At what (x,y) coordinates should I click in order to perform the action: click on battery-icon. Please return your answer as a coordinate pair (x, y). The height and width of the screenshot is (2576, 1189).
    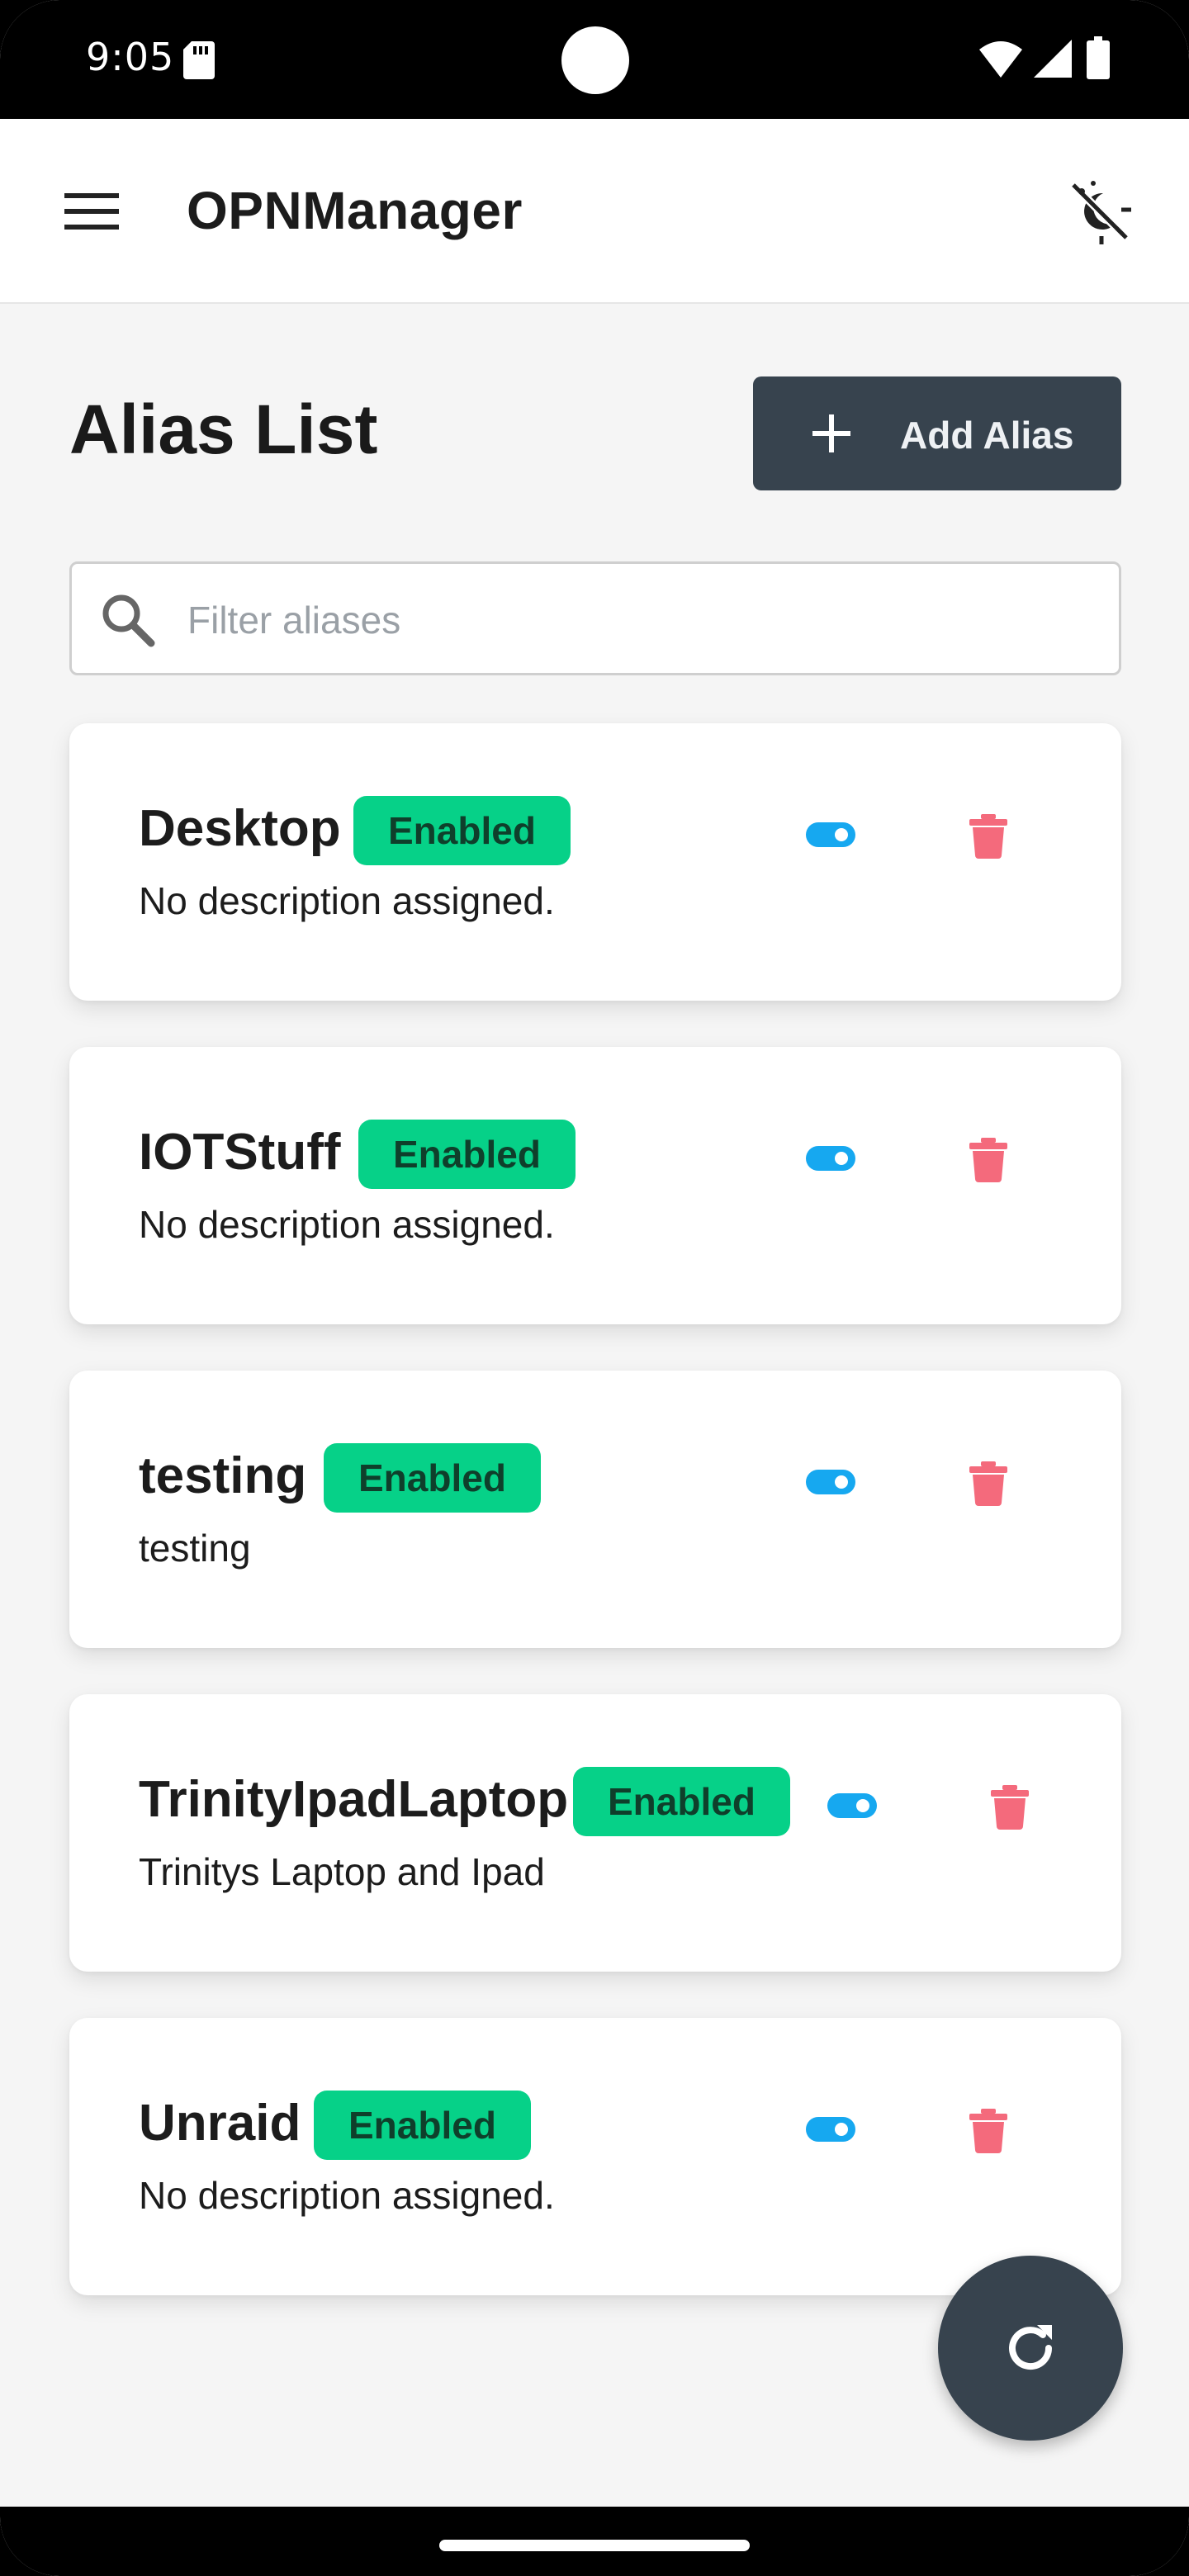
    Looking at the image, I should click on (1098, 57).